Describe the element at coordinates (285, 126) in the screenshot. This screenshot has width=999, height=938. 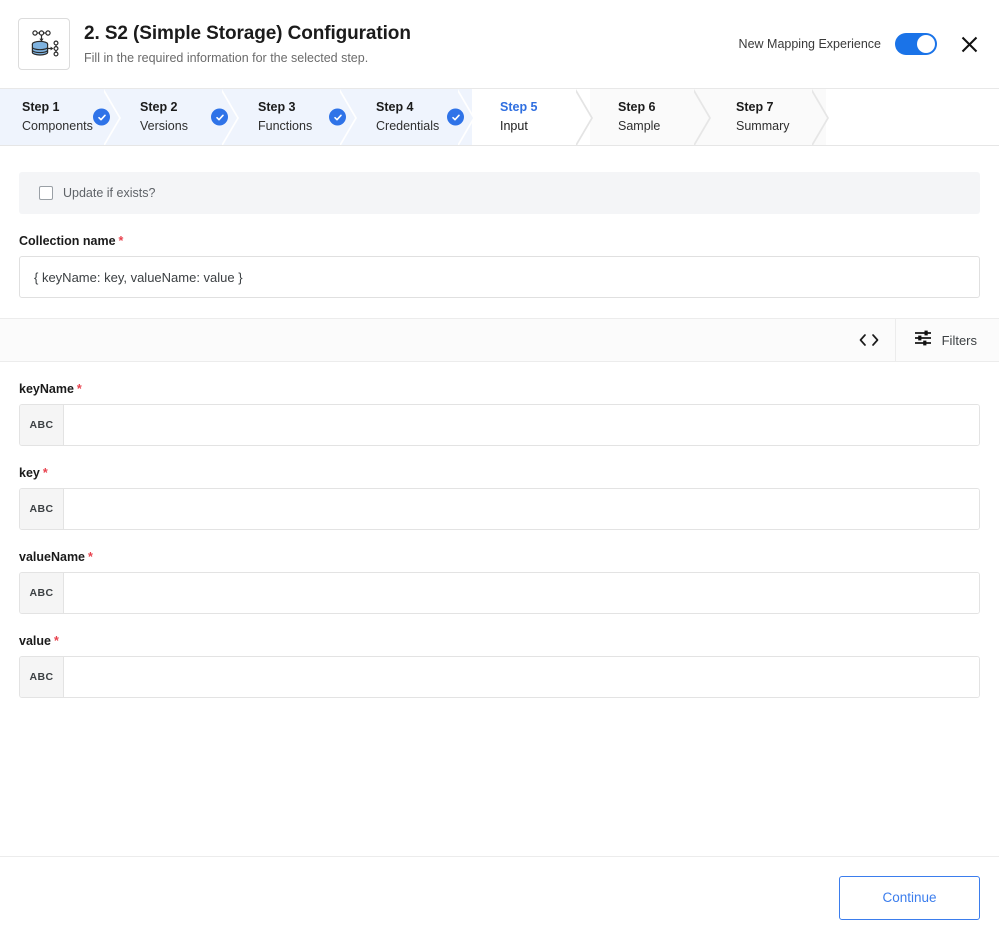
I see `step-label: Functions` at that location.